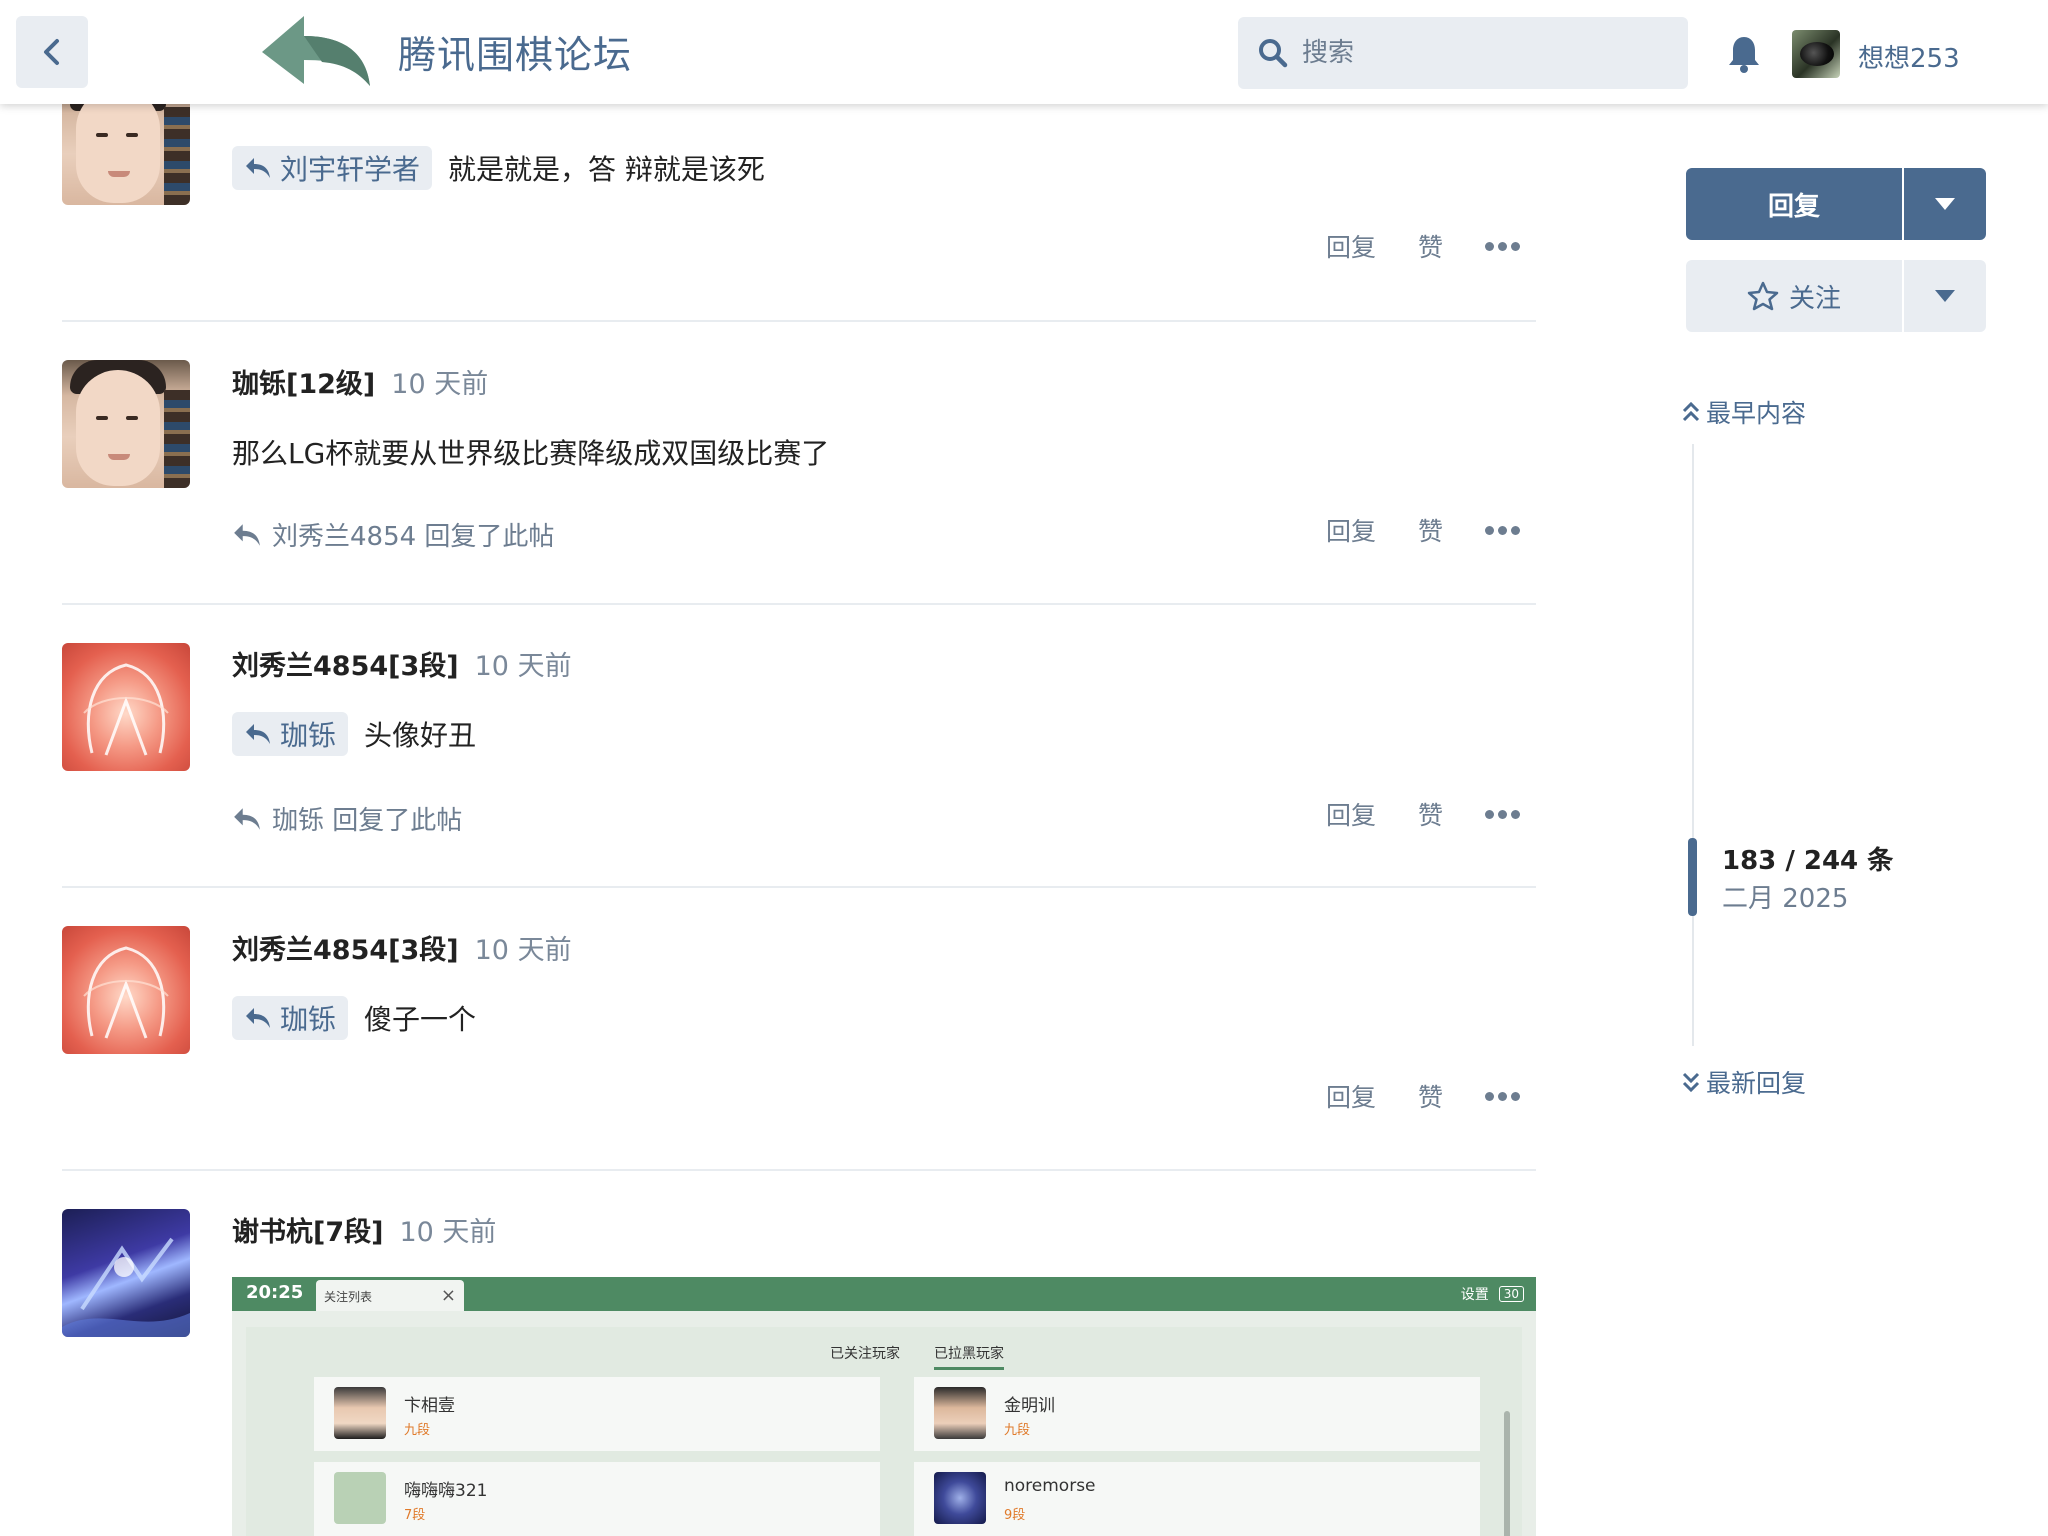 The width and height of the screenshot is (2048, 1536). Describe the element at coordinates (597, 1499) in the screenshot. I see `embed-player-card: 嗨嗨嗨321 7段` at that location.